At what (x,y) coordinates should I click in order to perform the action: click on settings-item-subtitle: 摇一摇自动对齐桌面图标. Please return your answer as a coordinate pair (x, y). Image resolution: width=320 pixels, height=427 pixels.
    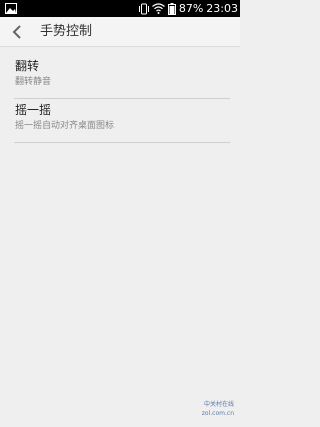
    Looking at the image, I should click on (65, 126).